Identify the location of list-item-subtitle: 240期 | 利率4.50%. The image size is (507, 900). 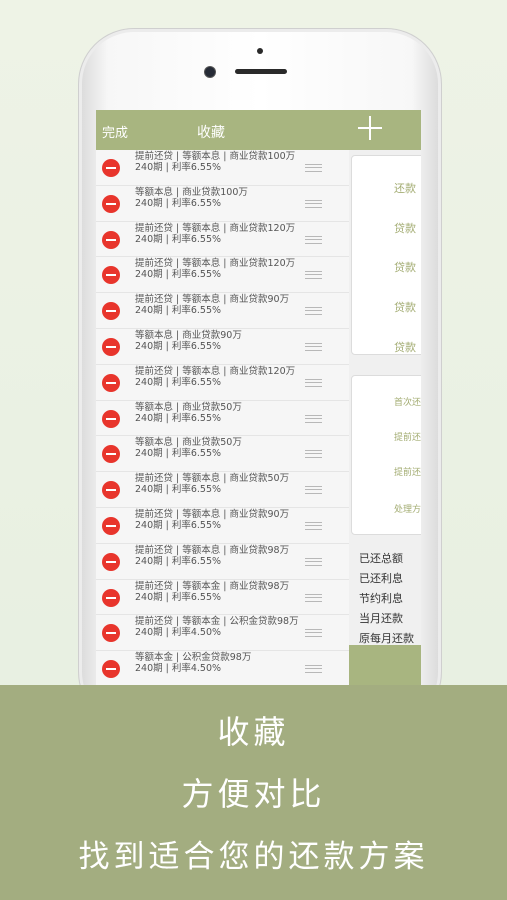
(178, 633).